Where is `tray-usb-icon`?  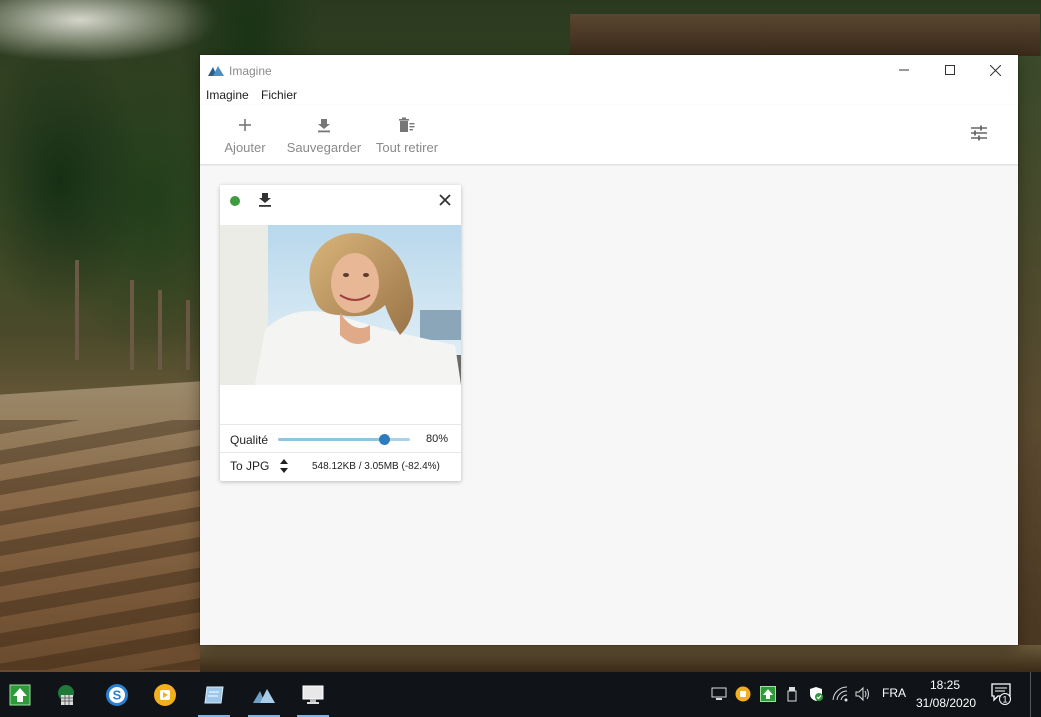 tray-usb-icon is located at coordinates (792, 694).